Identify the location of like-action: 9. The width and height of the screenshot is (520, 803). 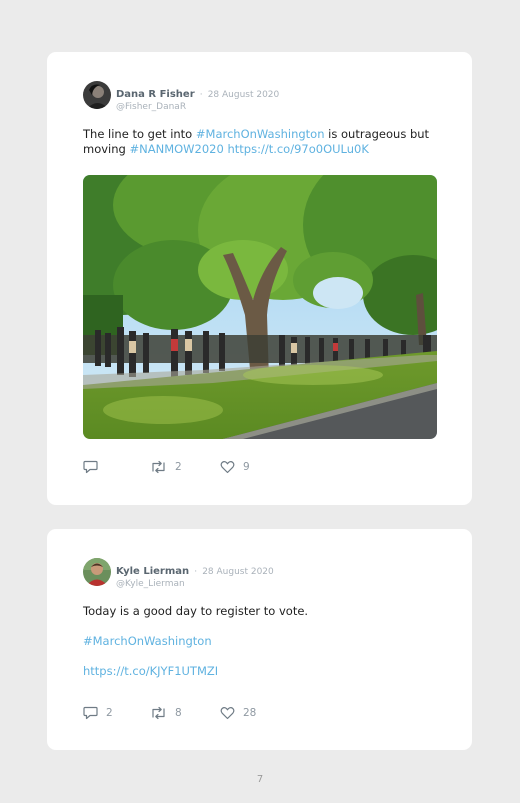
(235, 467).